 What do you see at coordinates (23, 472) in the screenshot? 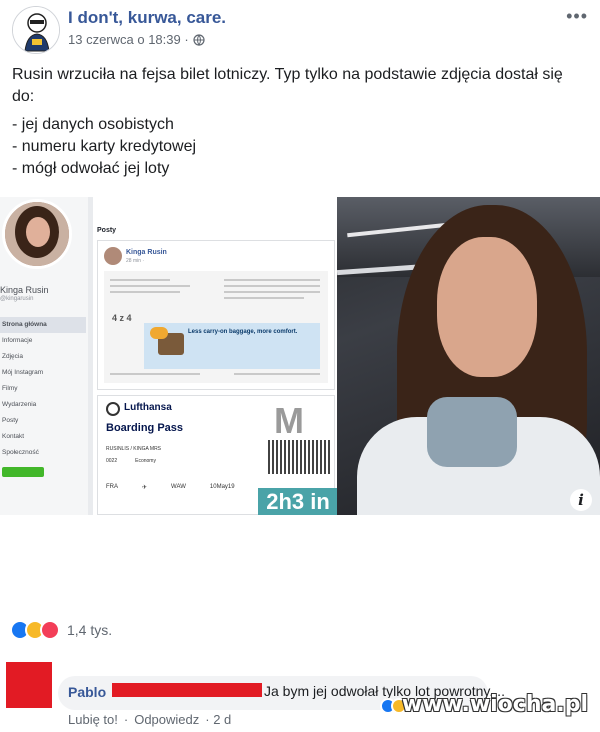
I see `create-page-button` at bounding box center [23, 472].